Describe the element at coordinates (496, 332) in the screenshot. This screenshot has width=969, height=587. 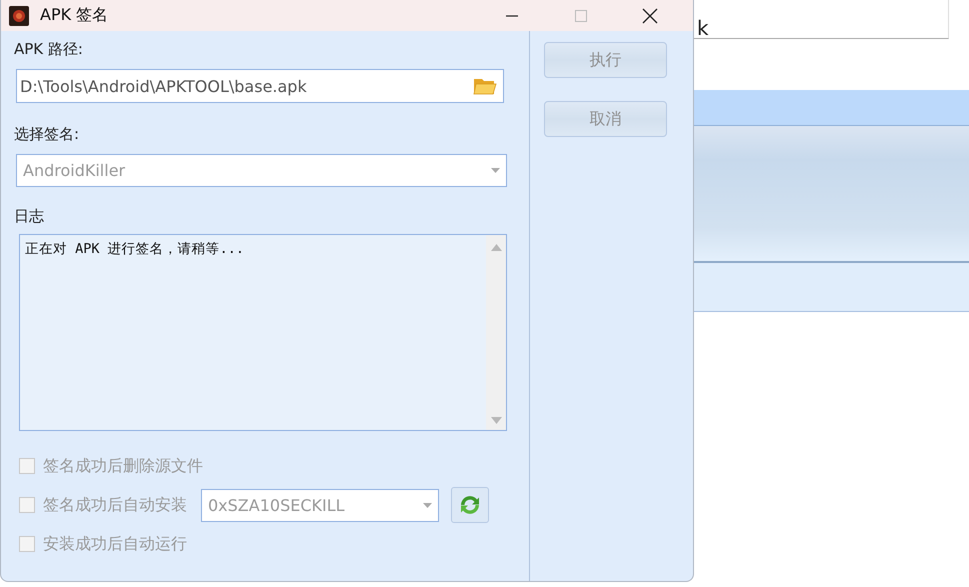
I see `scrollbar` at that location.